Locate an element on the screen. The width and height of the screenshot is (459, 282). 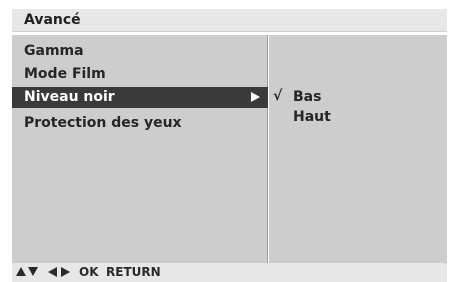
menu-item-protection-des-yeux: Protection des yeux is located at coordinates (140, 123).